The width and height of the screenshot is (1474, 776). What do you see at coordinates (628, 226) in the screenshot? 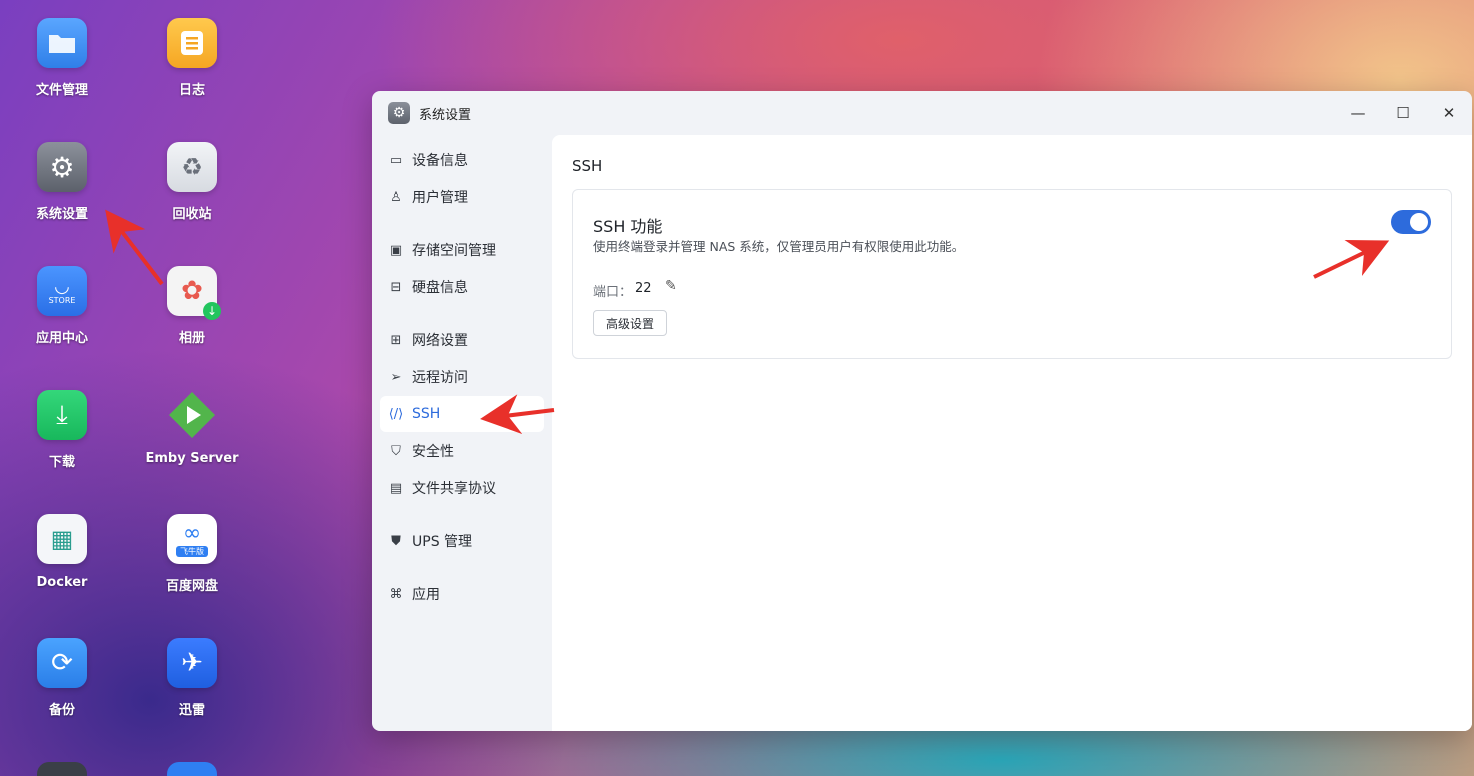
I see `ssh-card-title: SSH 功能` at bounding box center [628, 226].